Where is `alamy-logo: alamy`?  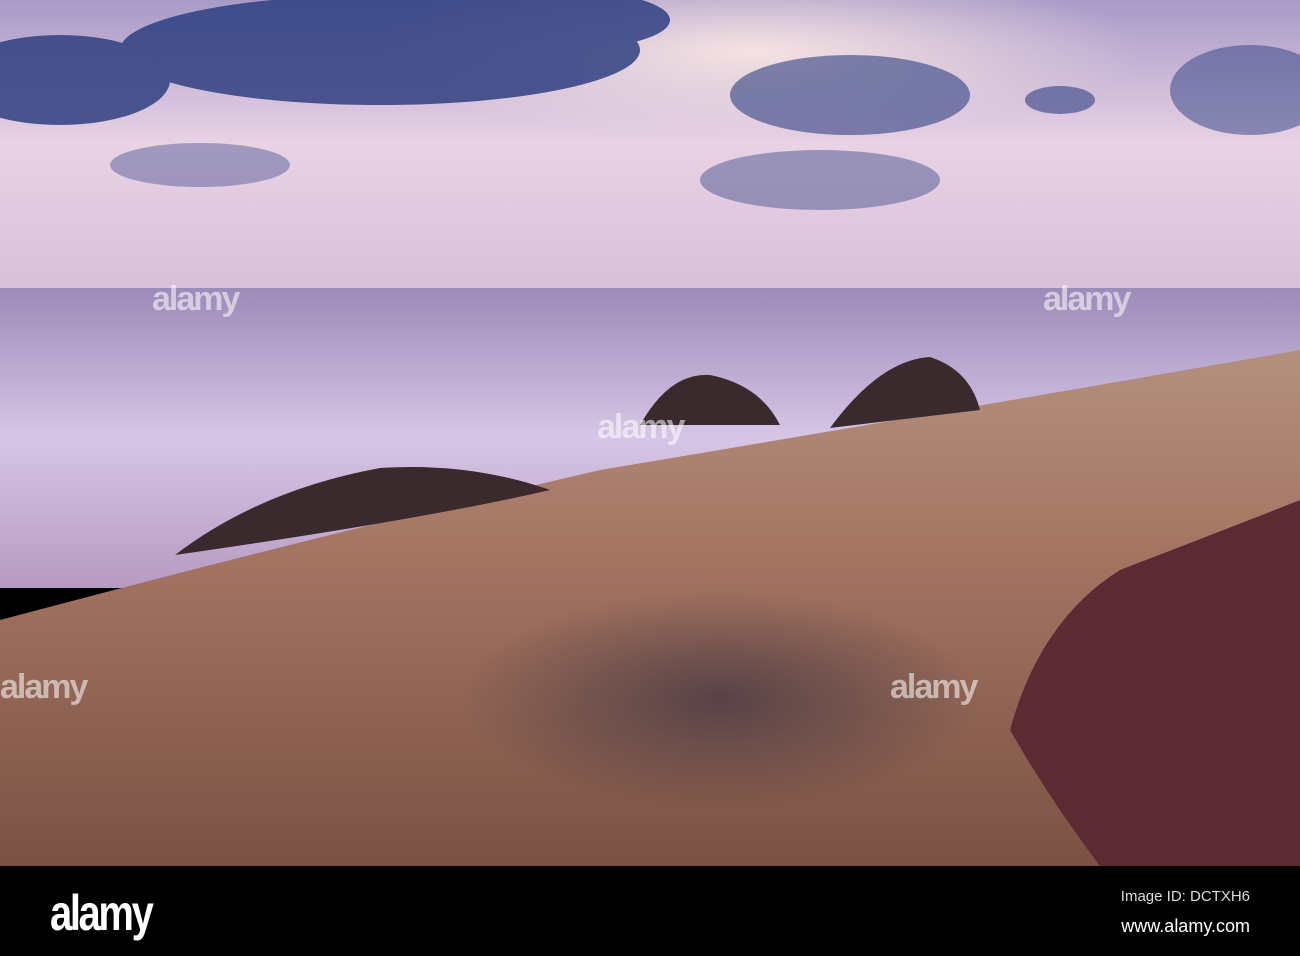
alamy-logo: alamy is located at coordinates (102, 913).